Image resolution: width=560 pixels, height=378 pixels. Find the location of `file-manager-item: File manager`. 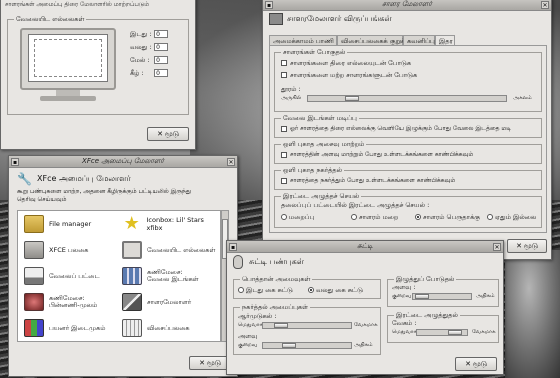

file-manager-item: File manager is located at coordinates (57, 224).